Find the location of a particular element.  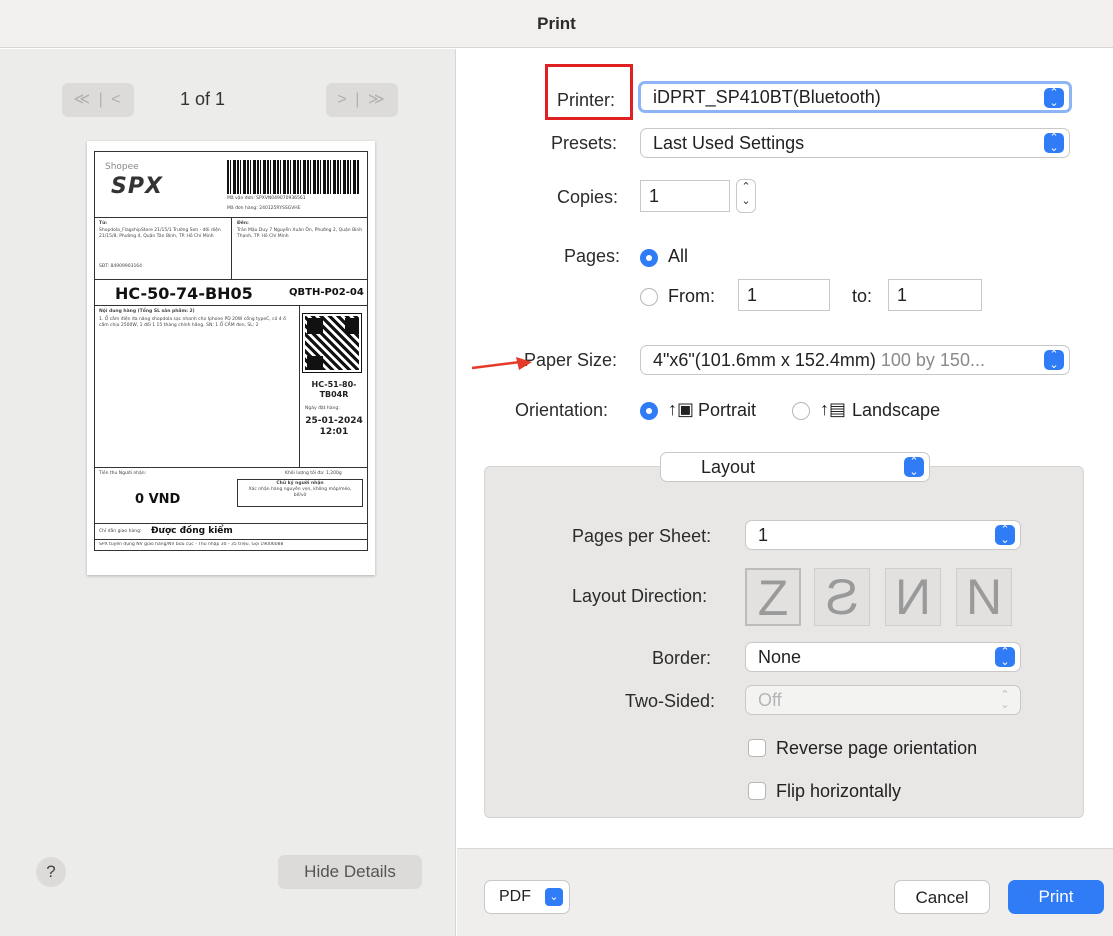

border-label: Border: is located at coordinates (682, 658).